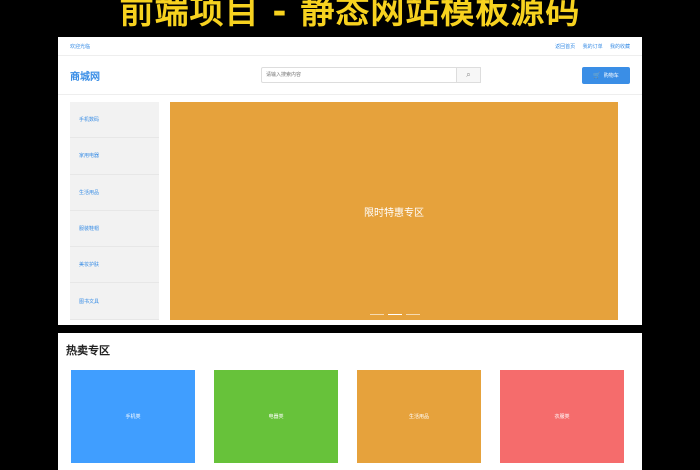 The height and width of the screenshot is (470, 700). I want to click on sidebar-item-label: 美妆护肤, so click(89, 265).